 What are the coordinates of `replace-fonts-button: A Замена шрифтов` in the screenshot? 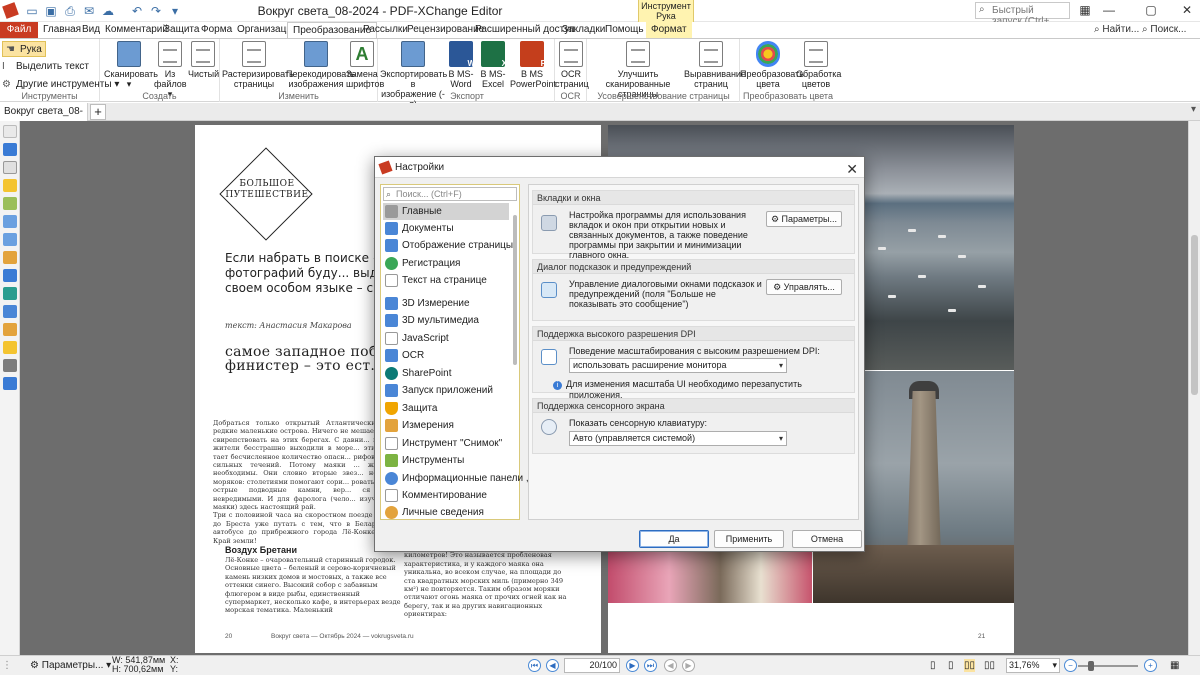 It's located at (365, 65).